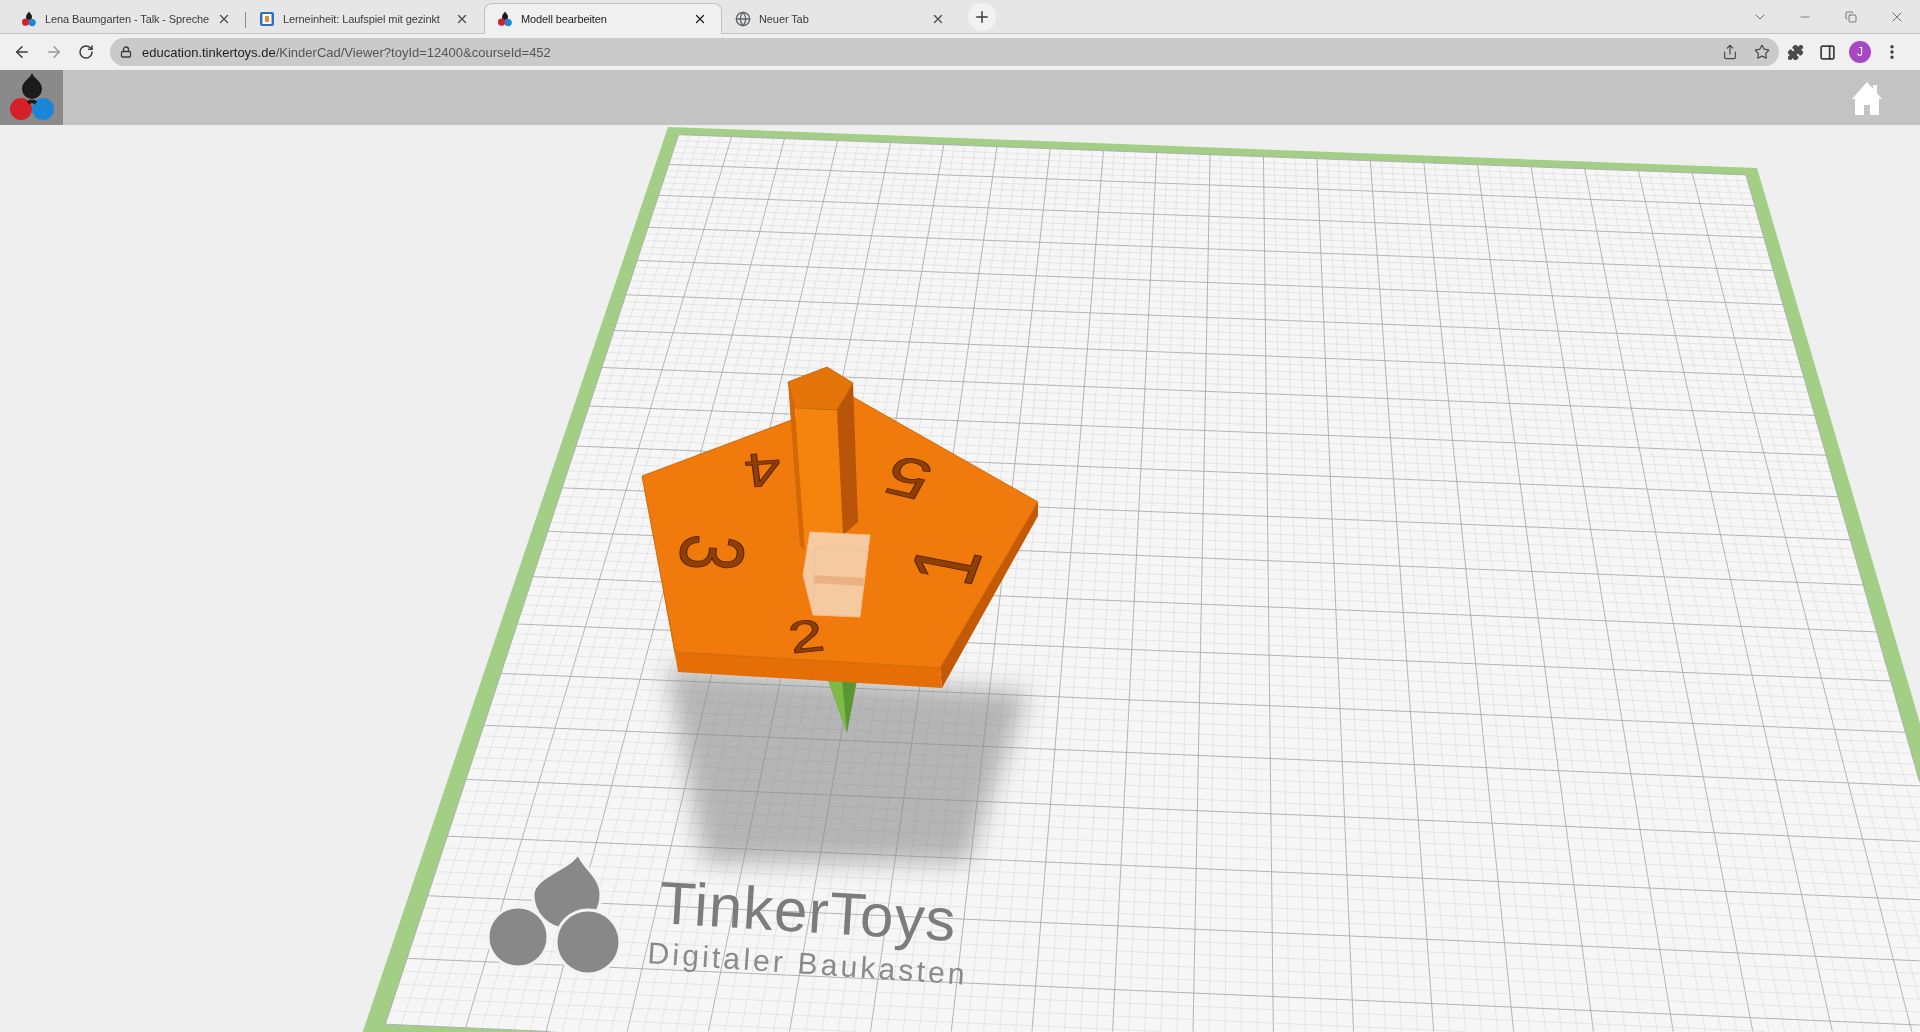 The height and width of the screenshot is (1032, 1920). Describe the element at coordinates (127, 18) in the screenshot. I see `browser-tab: Lena Baumgarten - Talk - Spreche` at that location.